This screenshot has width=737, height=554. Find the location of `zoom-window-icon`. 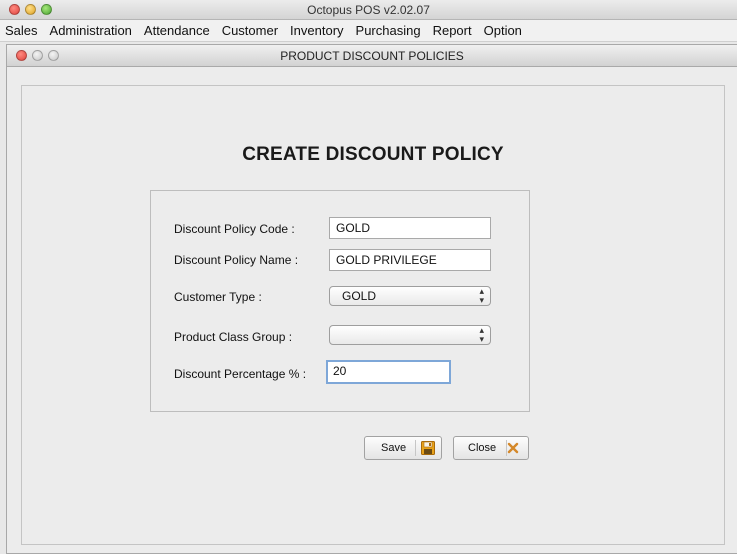

zoom-window-icon is located at coordinates (46, 9).